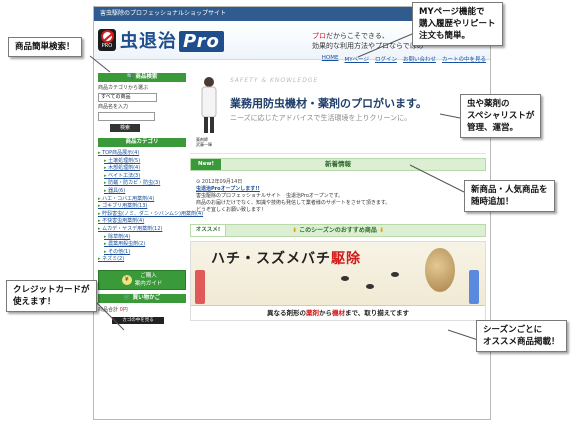 Image resolution: width=580 pixels, height=422 pixels. I want to click on callout-search: 商品簡単検索！, so click(45, 47).